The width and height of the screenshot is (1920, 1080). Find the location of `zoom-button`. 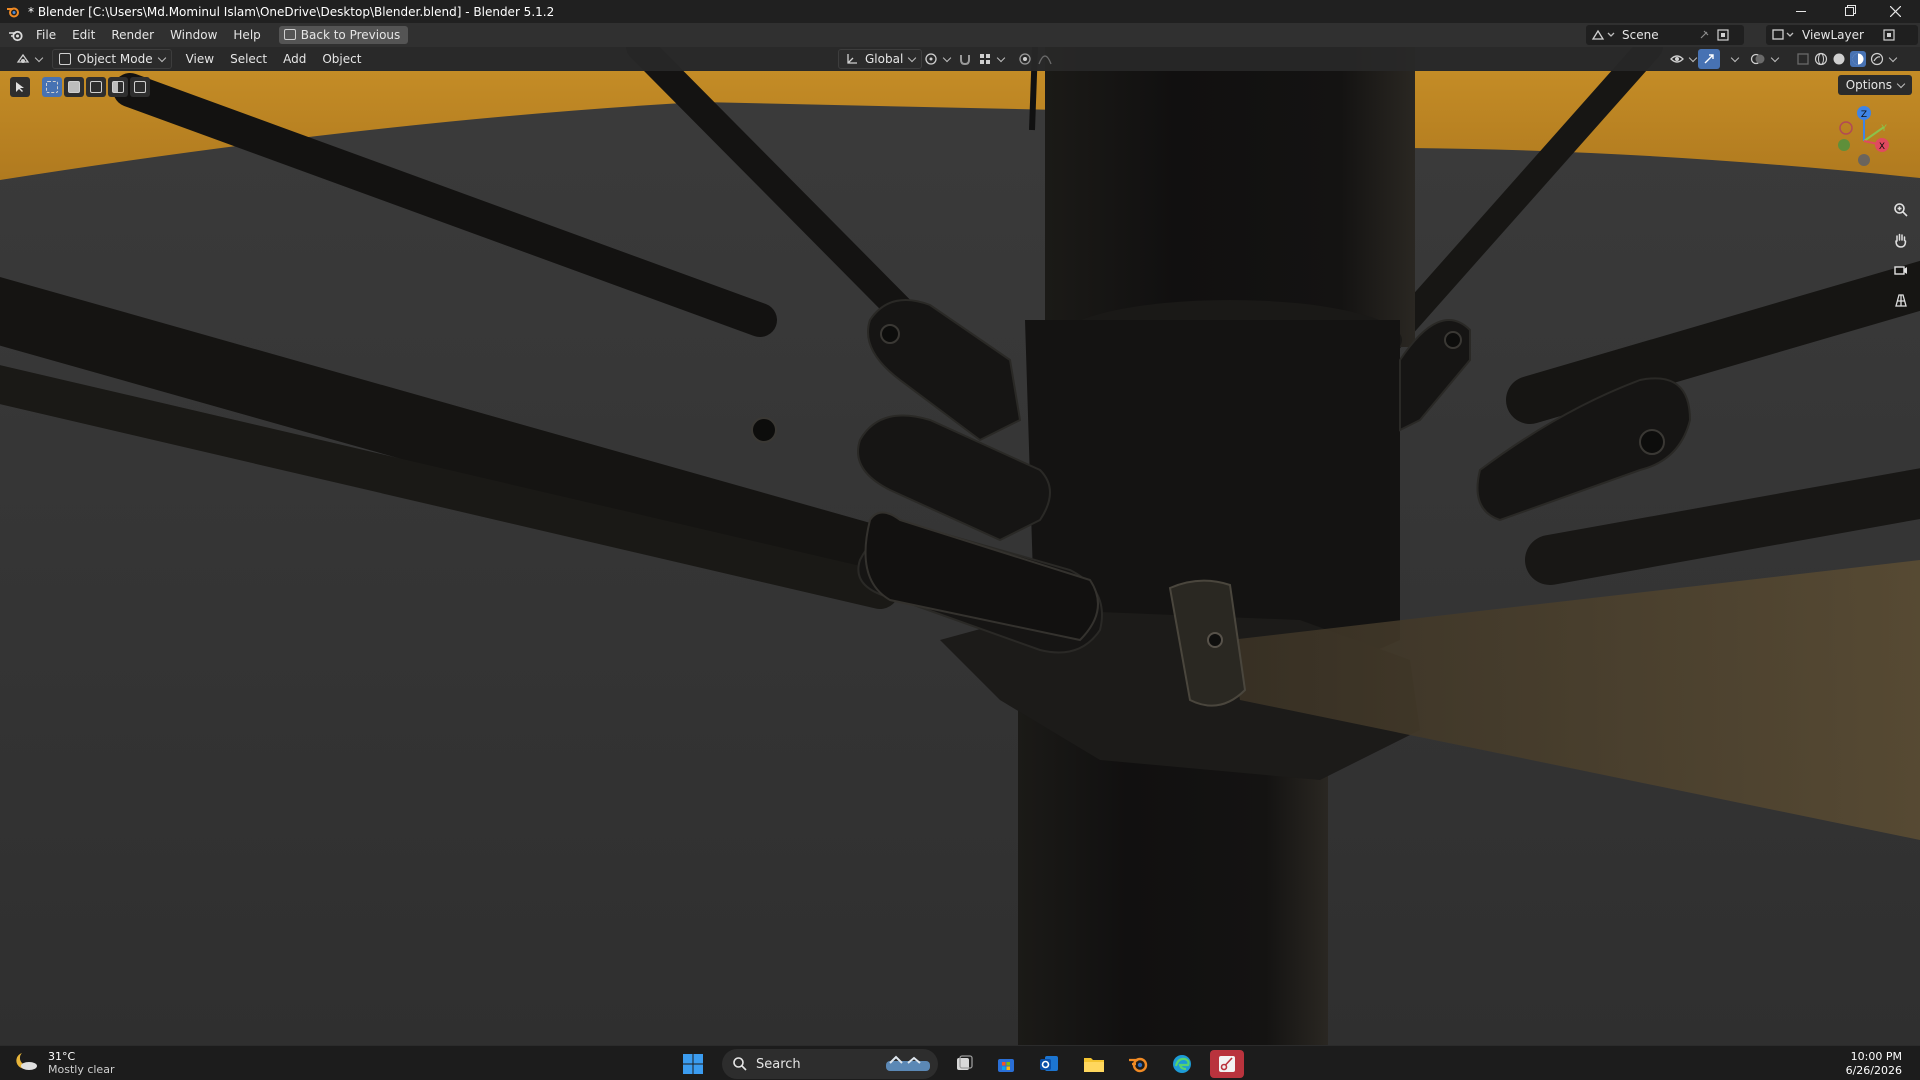

zoom-button is located at coordinates (1901, 210).